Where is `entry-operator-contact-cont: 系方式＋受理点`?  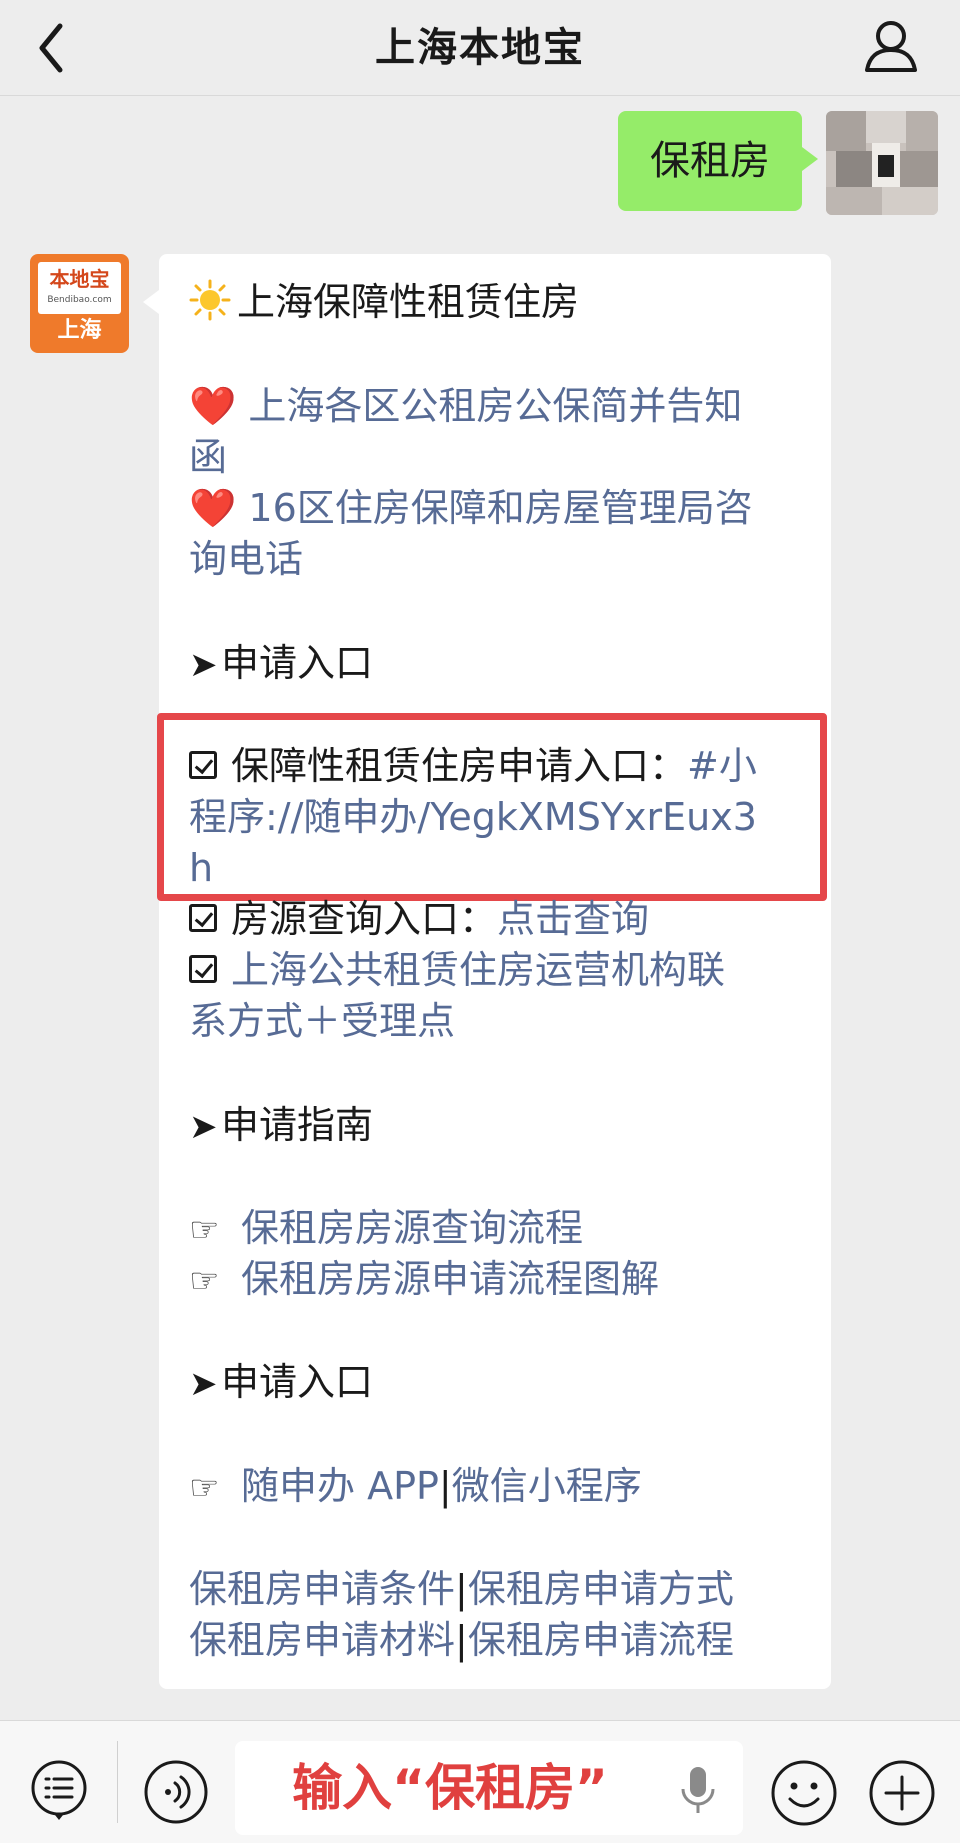 entry-operator-contact-cont: 系方式＋受理点 is located at coordinates (322, 1021).